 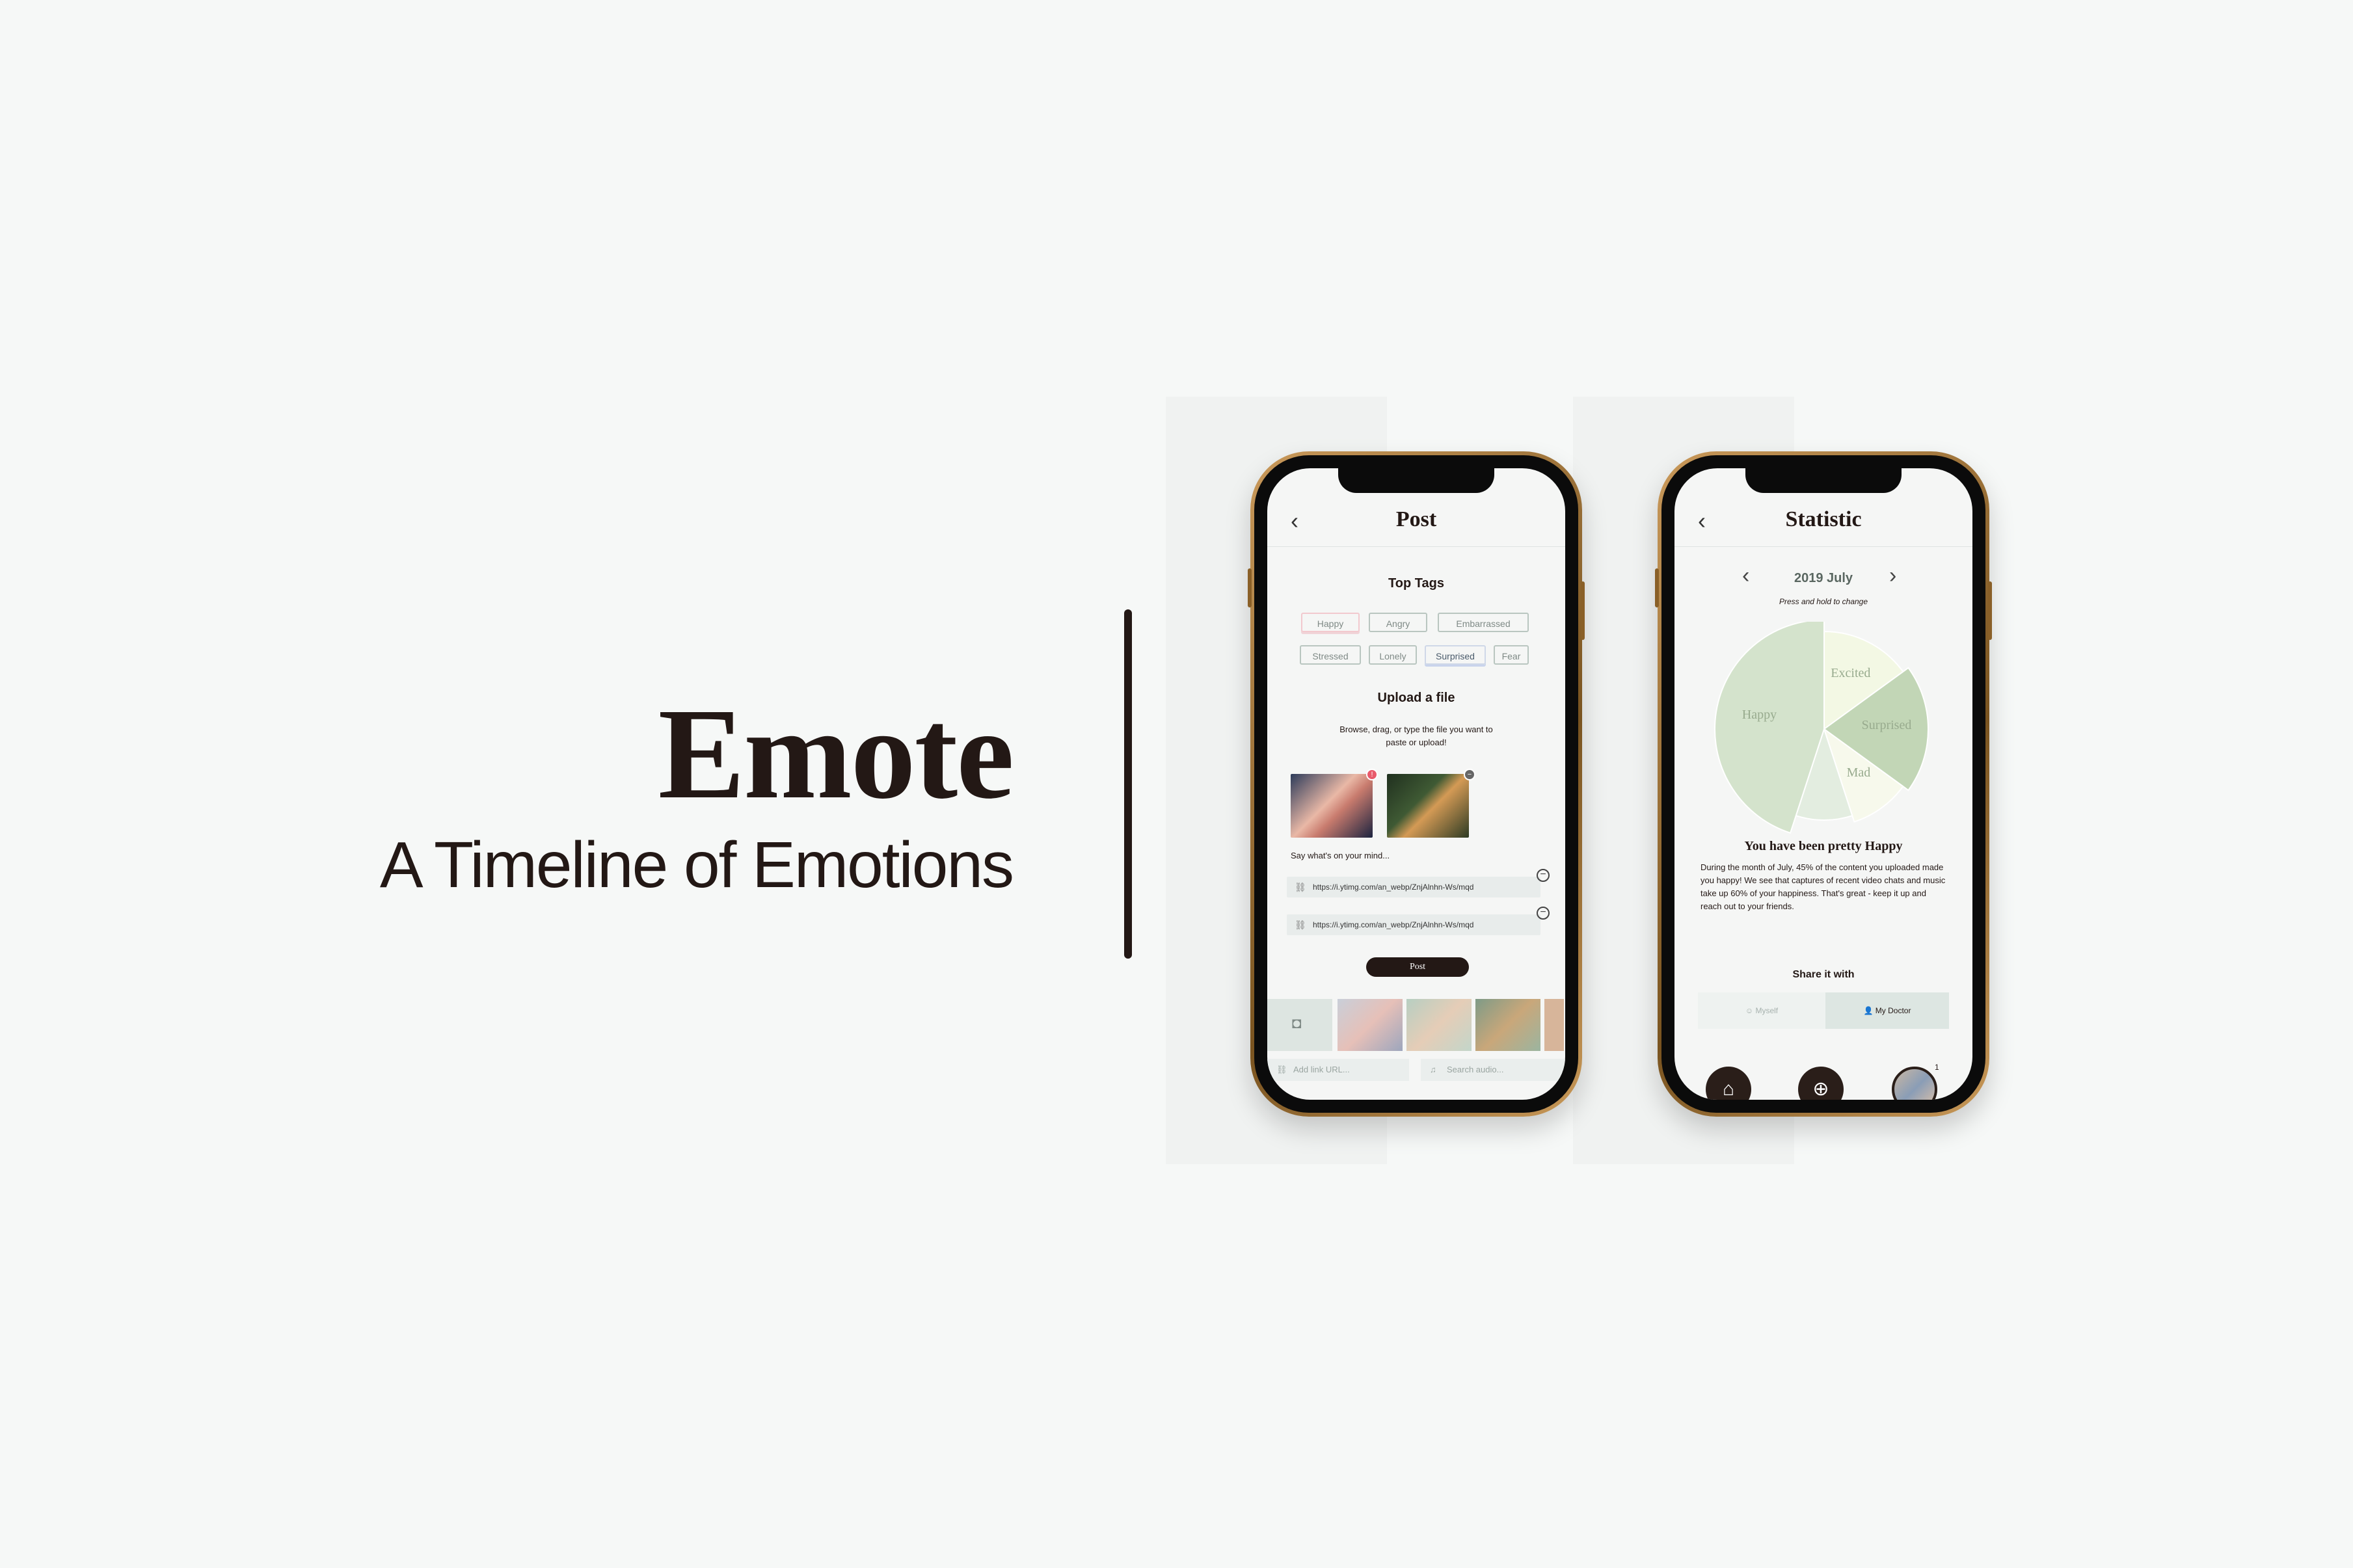 I want to click on app-subtitle: A Timeline of Emotions, so click(x=696, y=865).